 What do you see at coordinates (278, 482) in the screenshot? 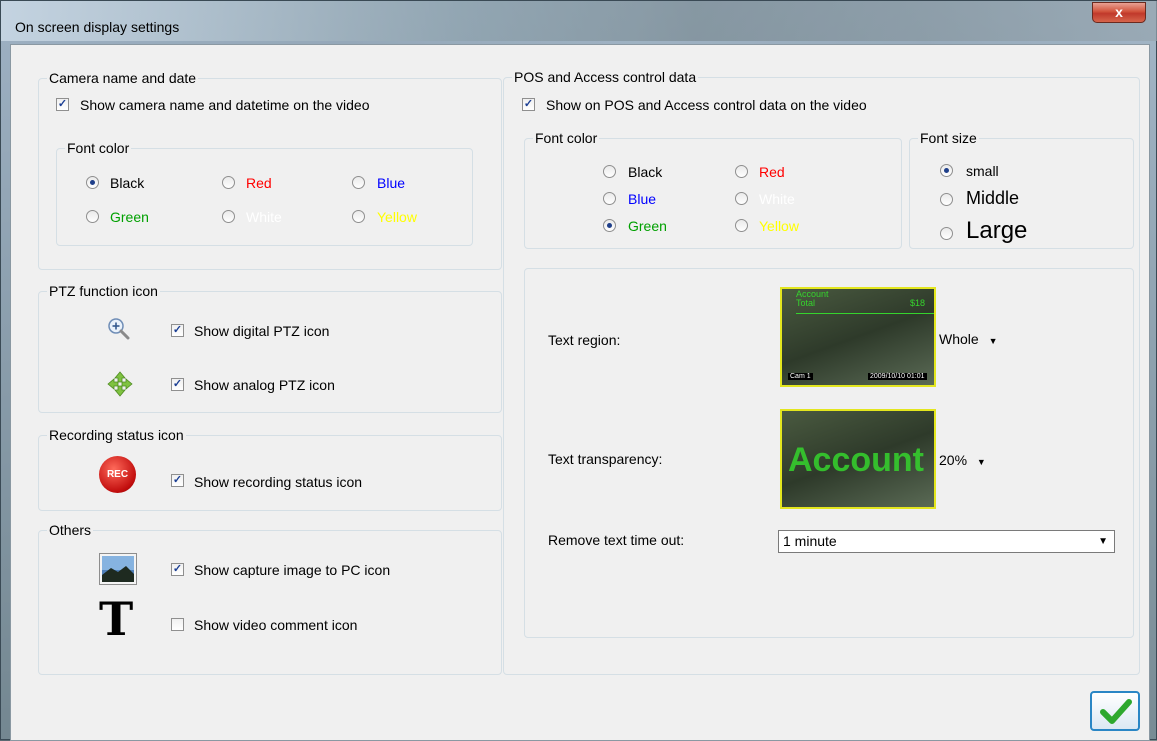
I see `show-recording-status-label: Show recording status icon` at bounding box center [278, 482].